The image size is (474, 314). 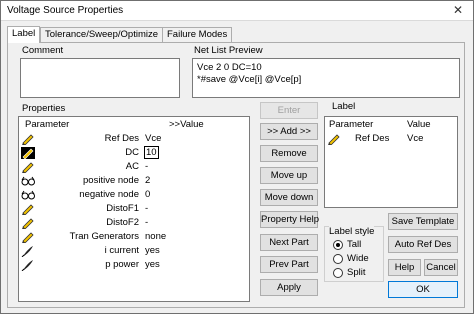 I want to click on property-row-positive-node: positive node 2, so click(x=134, y=181).